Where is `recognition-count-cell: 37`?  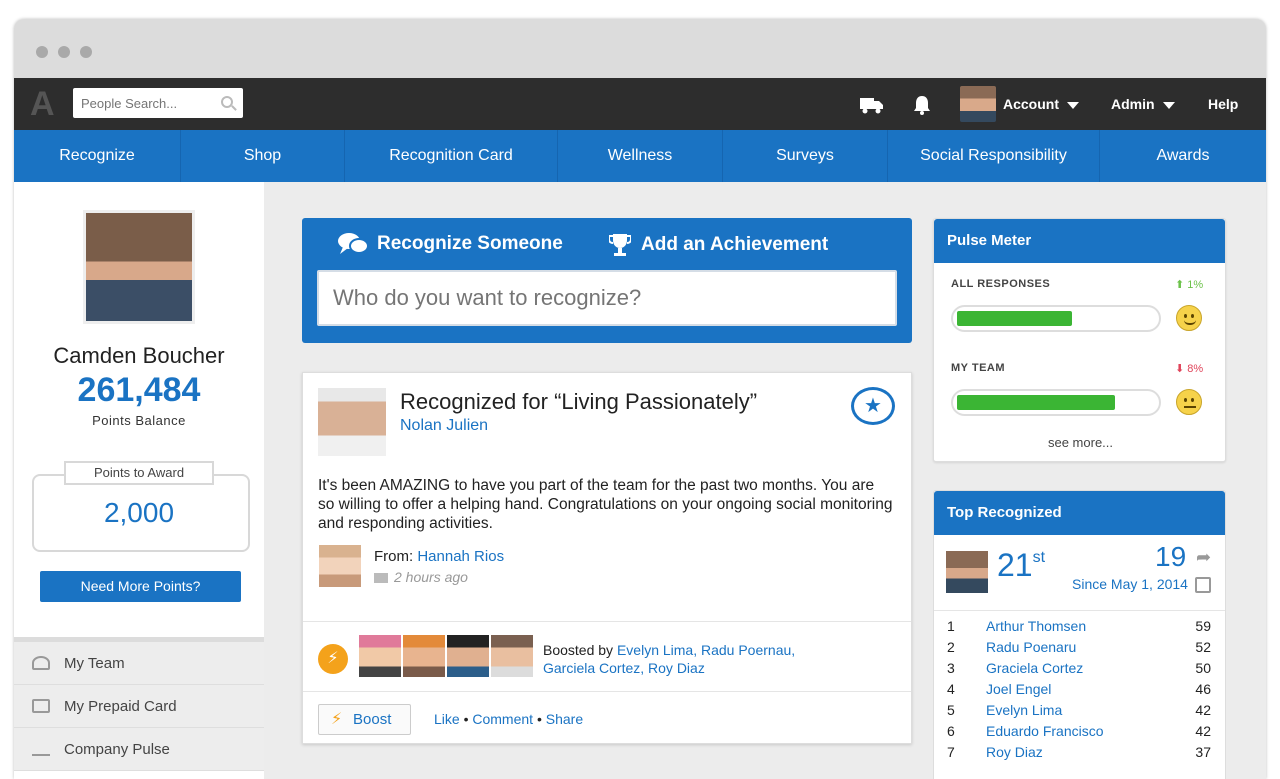
recognition-count-cell: 37 is located at coordinates (1203, 752).